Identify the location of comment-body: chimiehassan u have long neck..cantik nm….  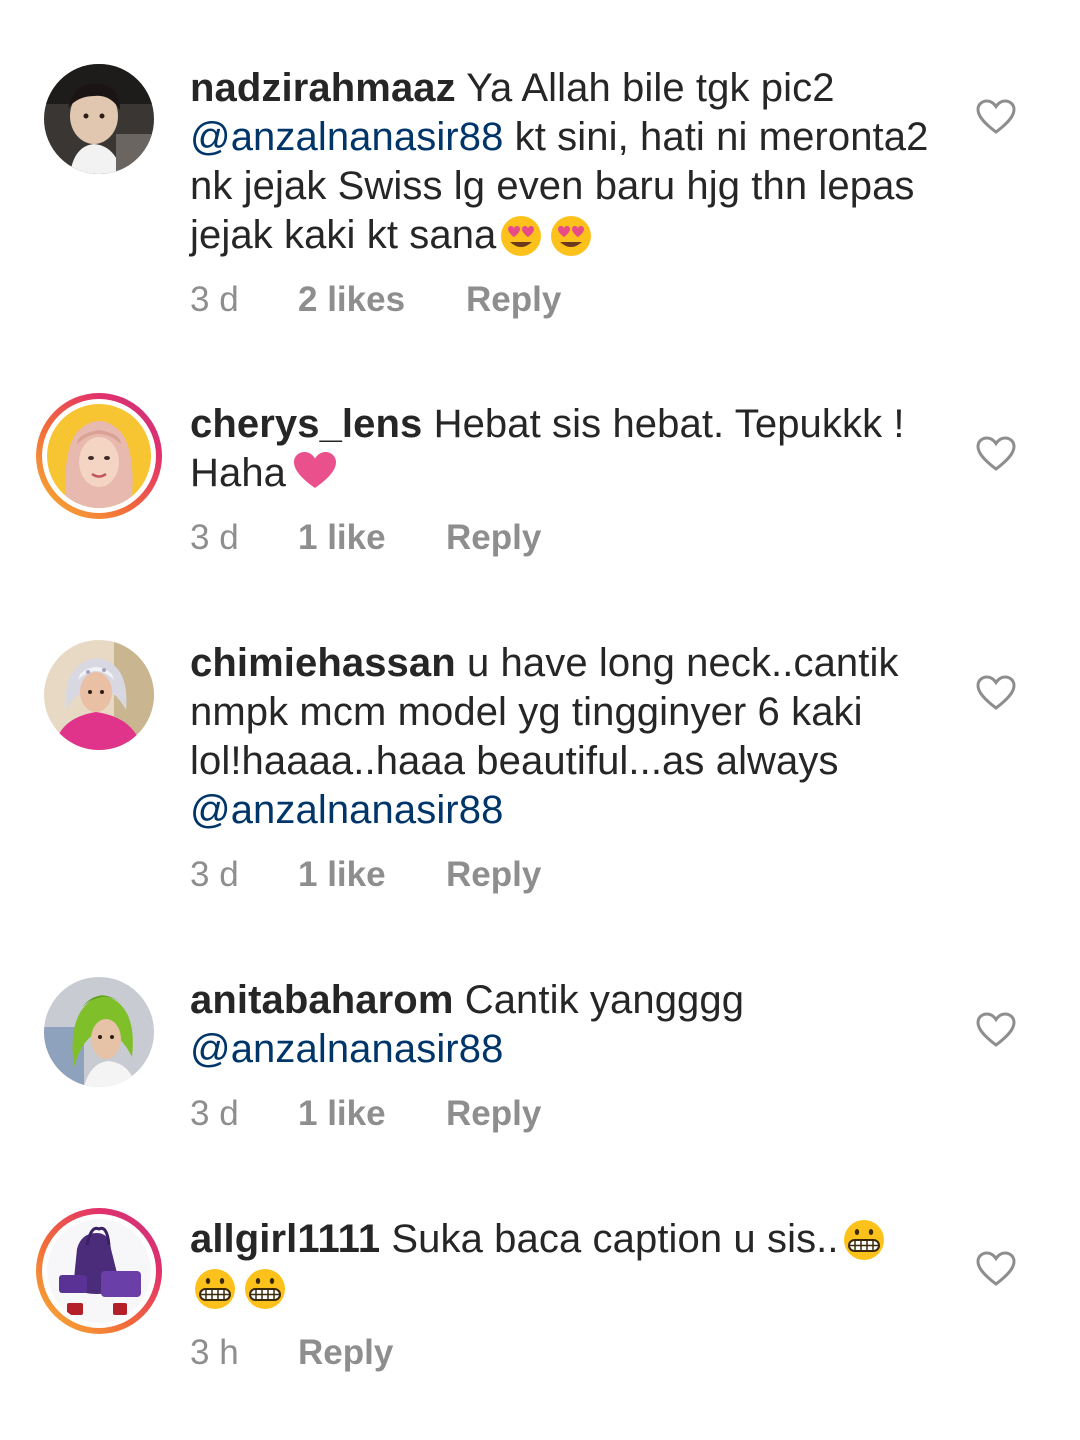
(560, 737).